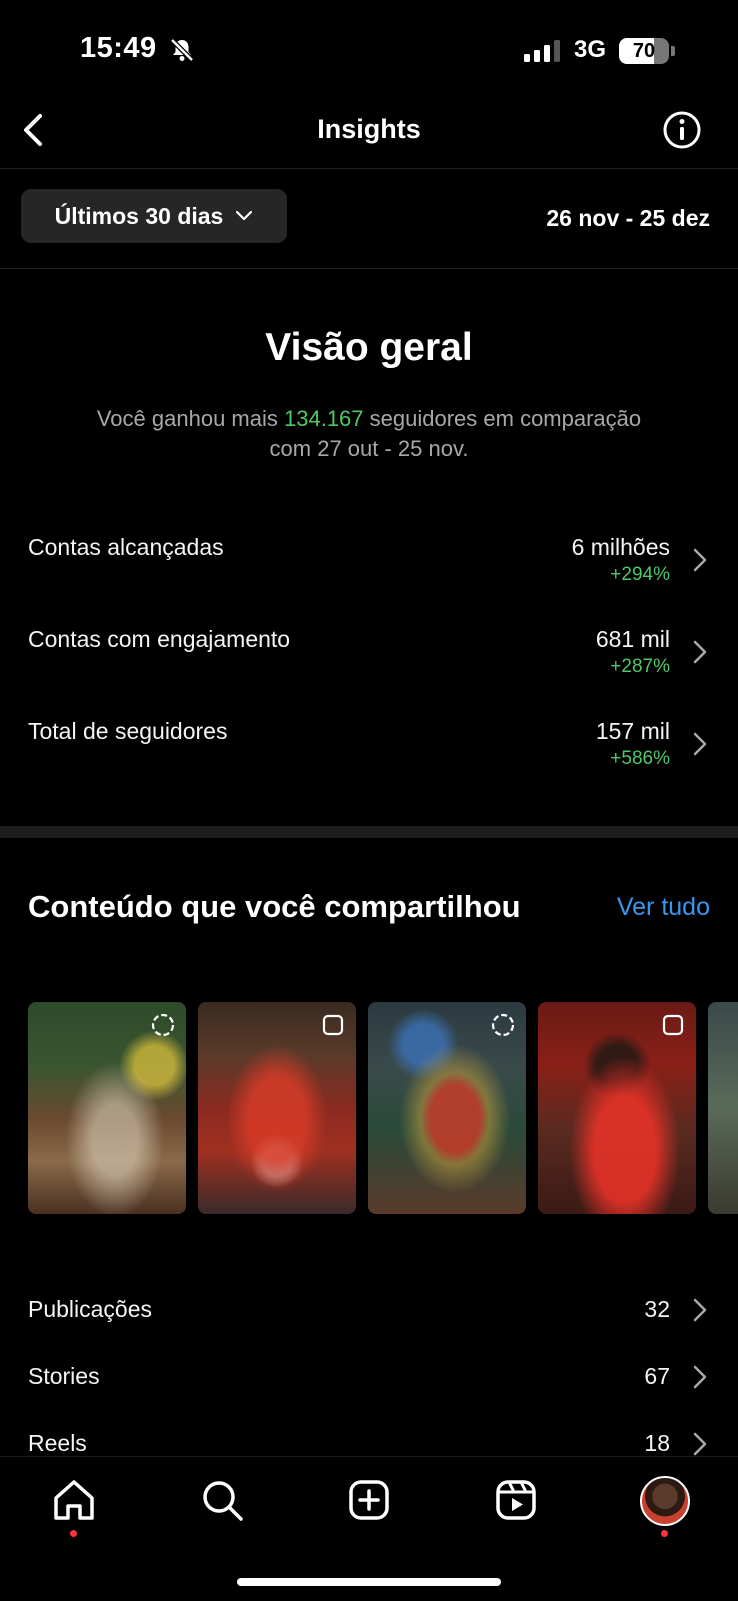  What do you see at coordinates (244, 215) in the screenshot?
I see `chevron-down-icon` at bounding box center [244, 215].